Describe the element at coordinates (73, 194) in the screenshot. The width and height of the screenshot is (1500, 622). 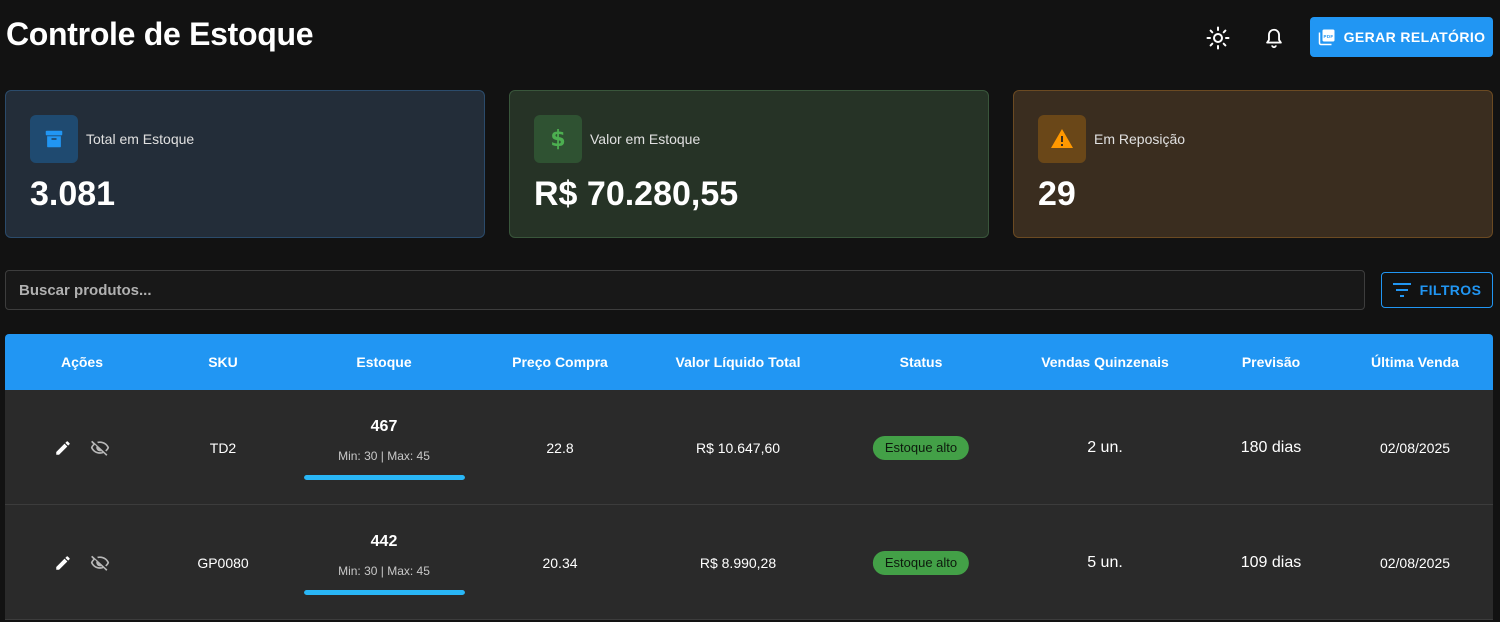
I see `card-value: 3.081` at that location.